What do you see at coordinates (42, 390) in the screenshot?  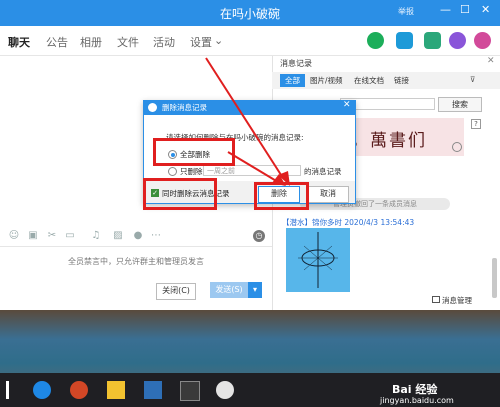 I see `edge-browser-icon` at bounding box center [42, 390].